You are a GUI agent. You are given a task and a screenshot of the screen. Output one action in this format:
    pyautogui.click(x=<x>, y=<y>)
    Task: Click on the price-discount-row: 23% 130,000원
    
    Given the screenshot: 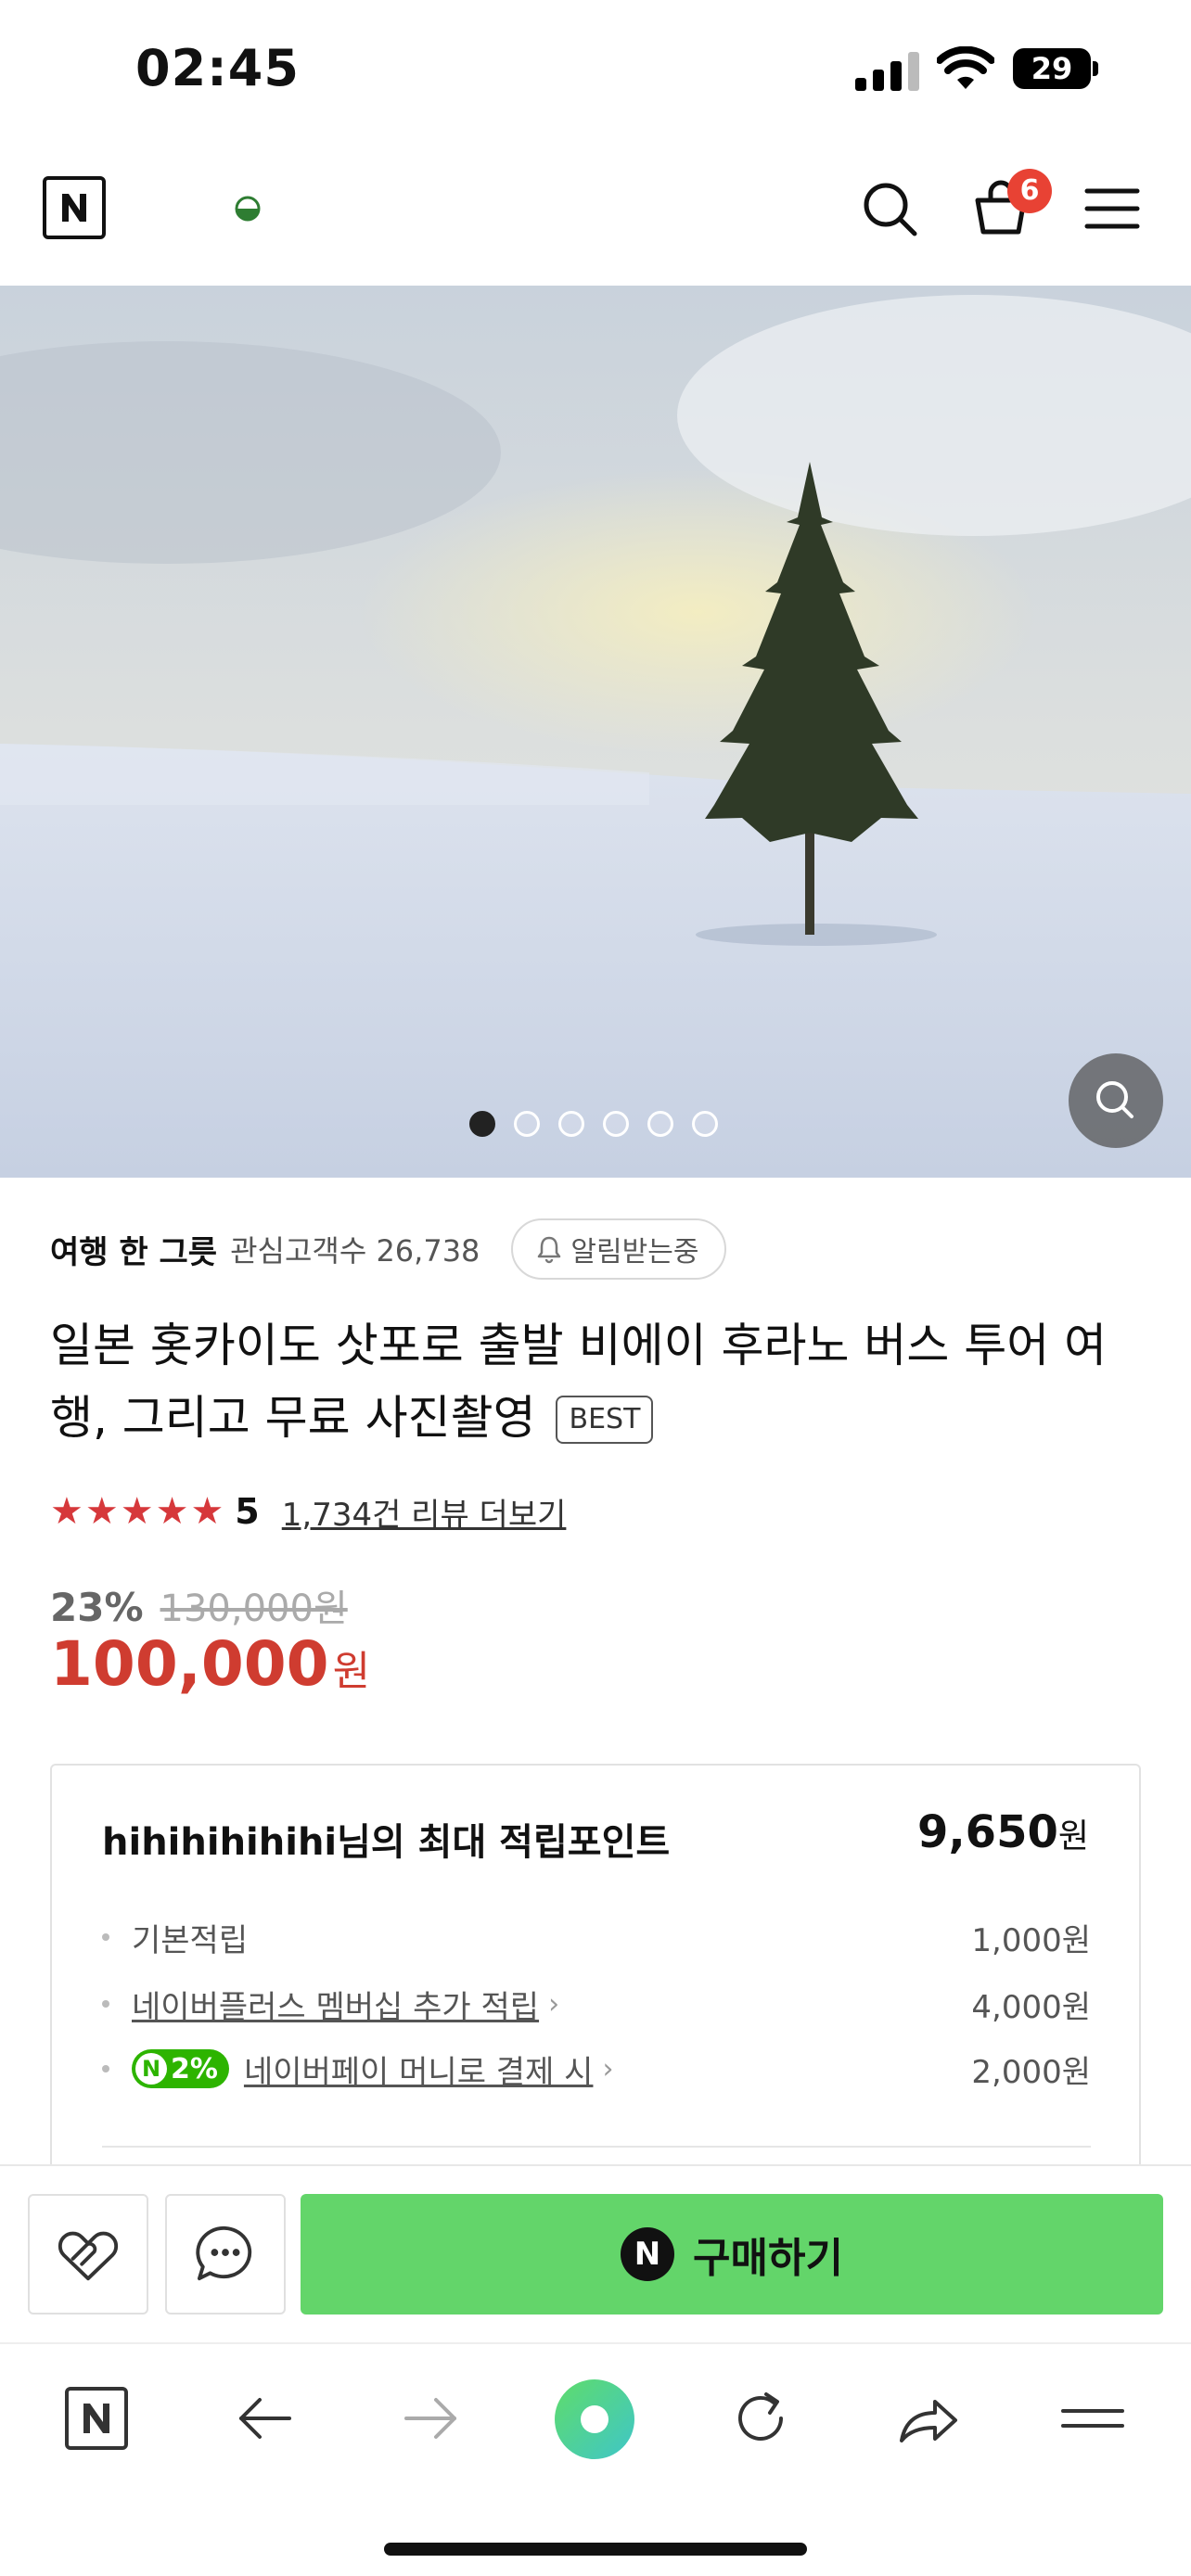 What is the action you would take?
    pyautogui.click(x=199, y=1604)
    